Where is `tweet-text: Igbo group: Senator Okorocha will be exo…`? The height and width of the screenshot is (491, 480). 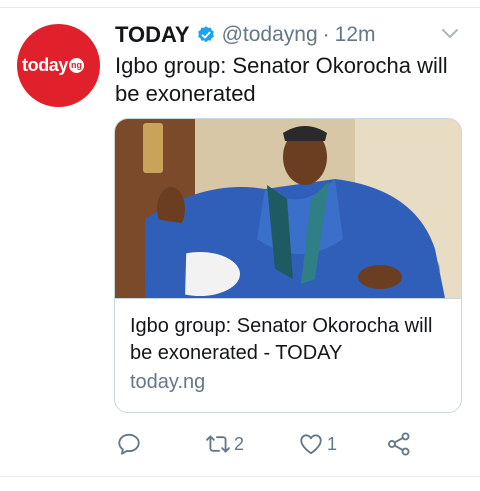
tweet-text: Igbo group: Senator Okorocha will be exo… is located at coordinates (281, 79).